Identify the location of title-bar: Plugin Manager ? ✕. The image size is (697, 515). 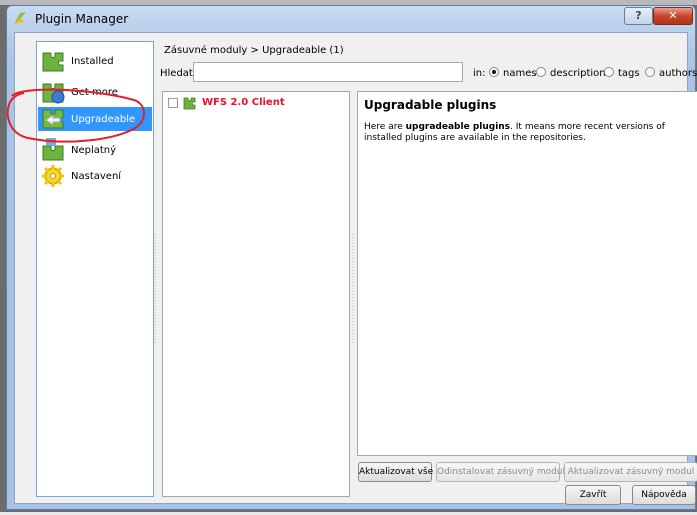
(351, 19).